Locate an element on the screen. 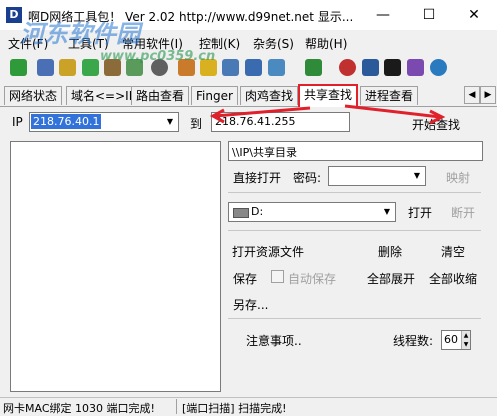  collapse-all-button: 全部收缩 is located at coordinates (453, 278).